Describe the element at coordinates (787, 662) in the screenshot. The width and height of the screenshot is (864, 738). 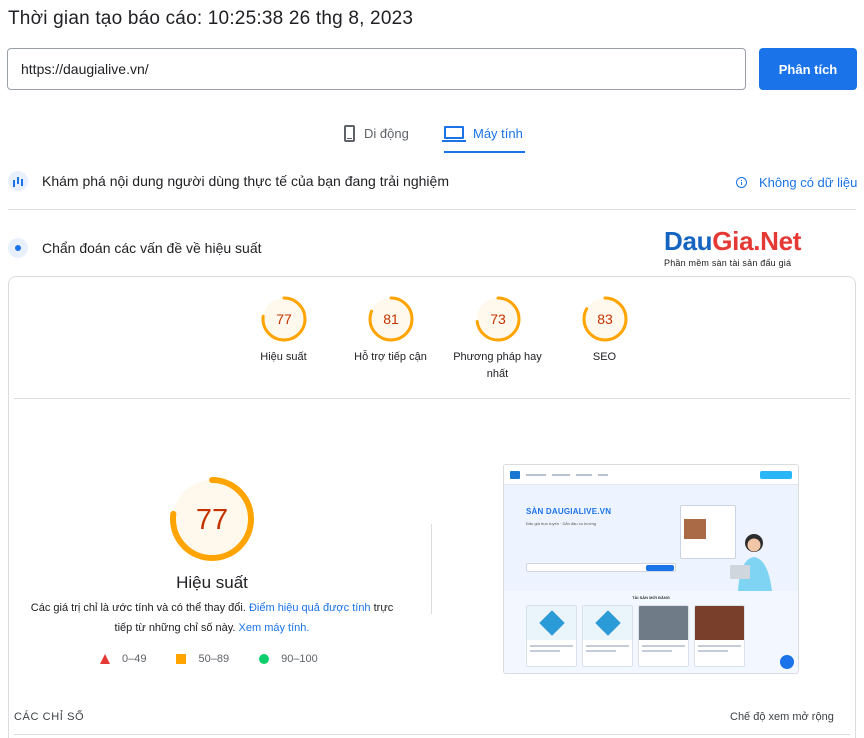
I see `chat-icon` at that location.